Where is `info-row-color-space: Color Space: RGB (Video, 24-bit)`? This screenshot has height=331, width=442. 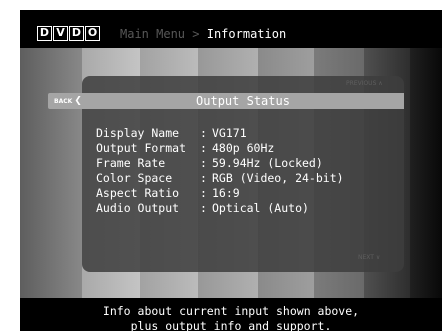 info-row-color-space: Color Space: RGB (Video, 24-bit) is located at coordinates (220, 178).